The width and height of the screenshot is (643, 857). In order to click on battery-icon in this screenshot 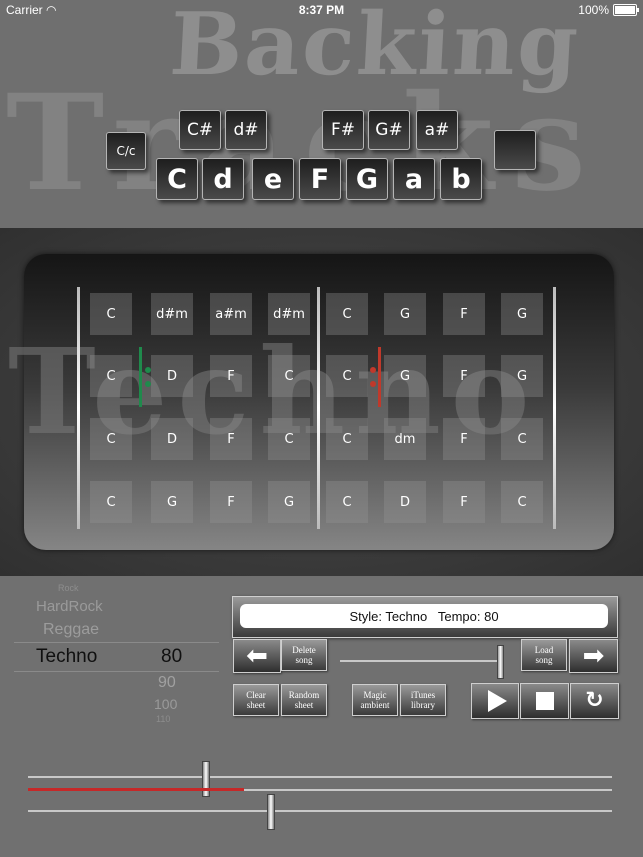, I will do `click(626, 10)`.